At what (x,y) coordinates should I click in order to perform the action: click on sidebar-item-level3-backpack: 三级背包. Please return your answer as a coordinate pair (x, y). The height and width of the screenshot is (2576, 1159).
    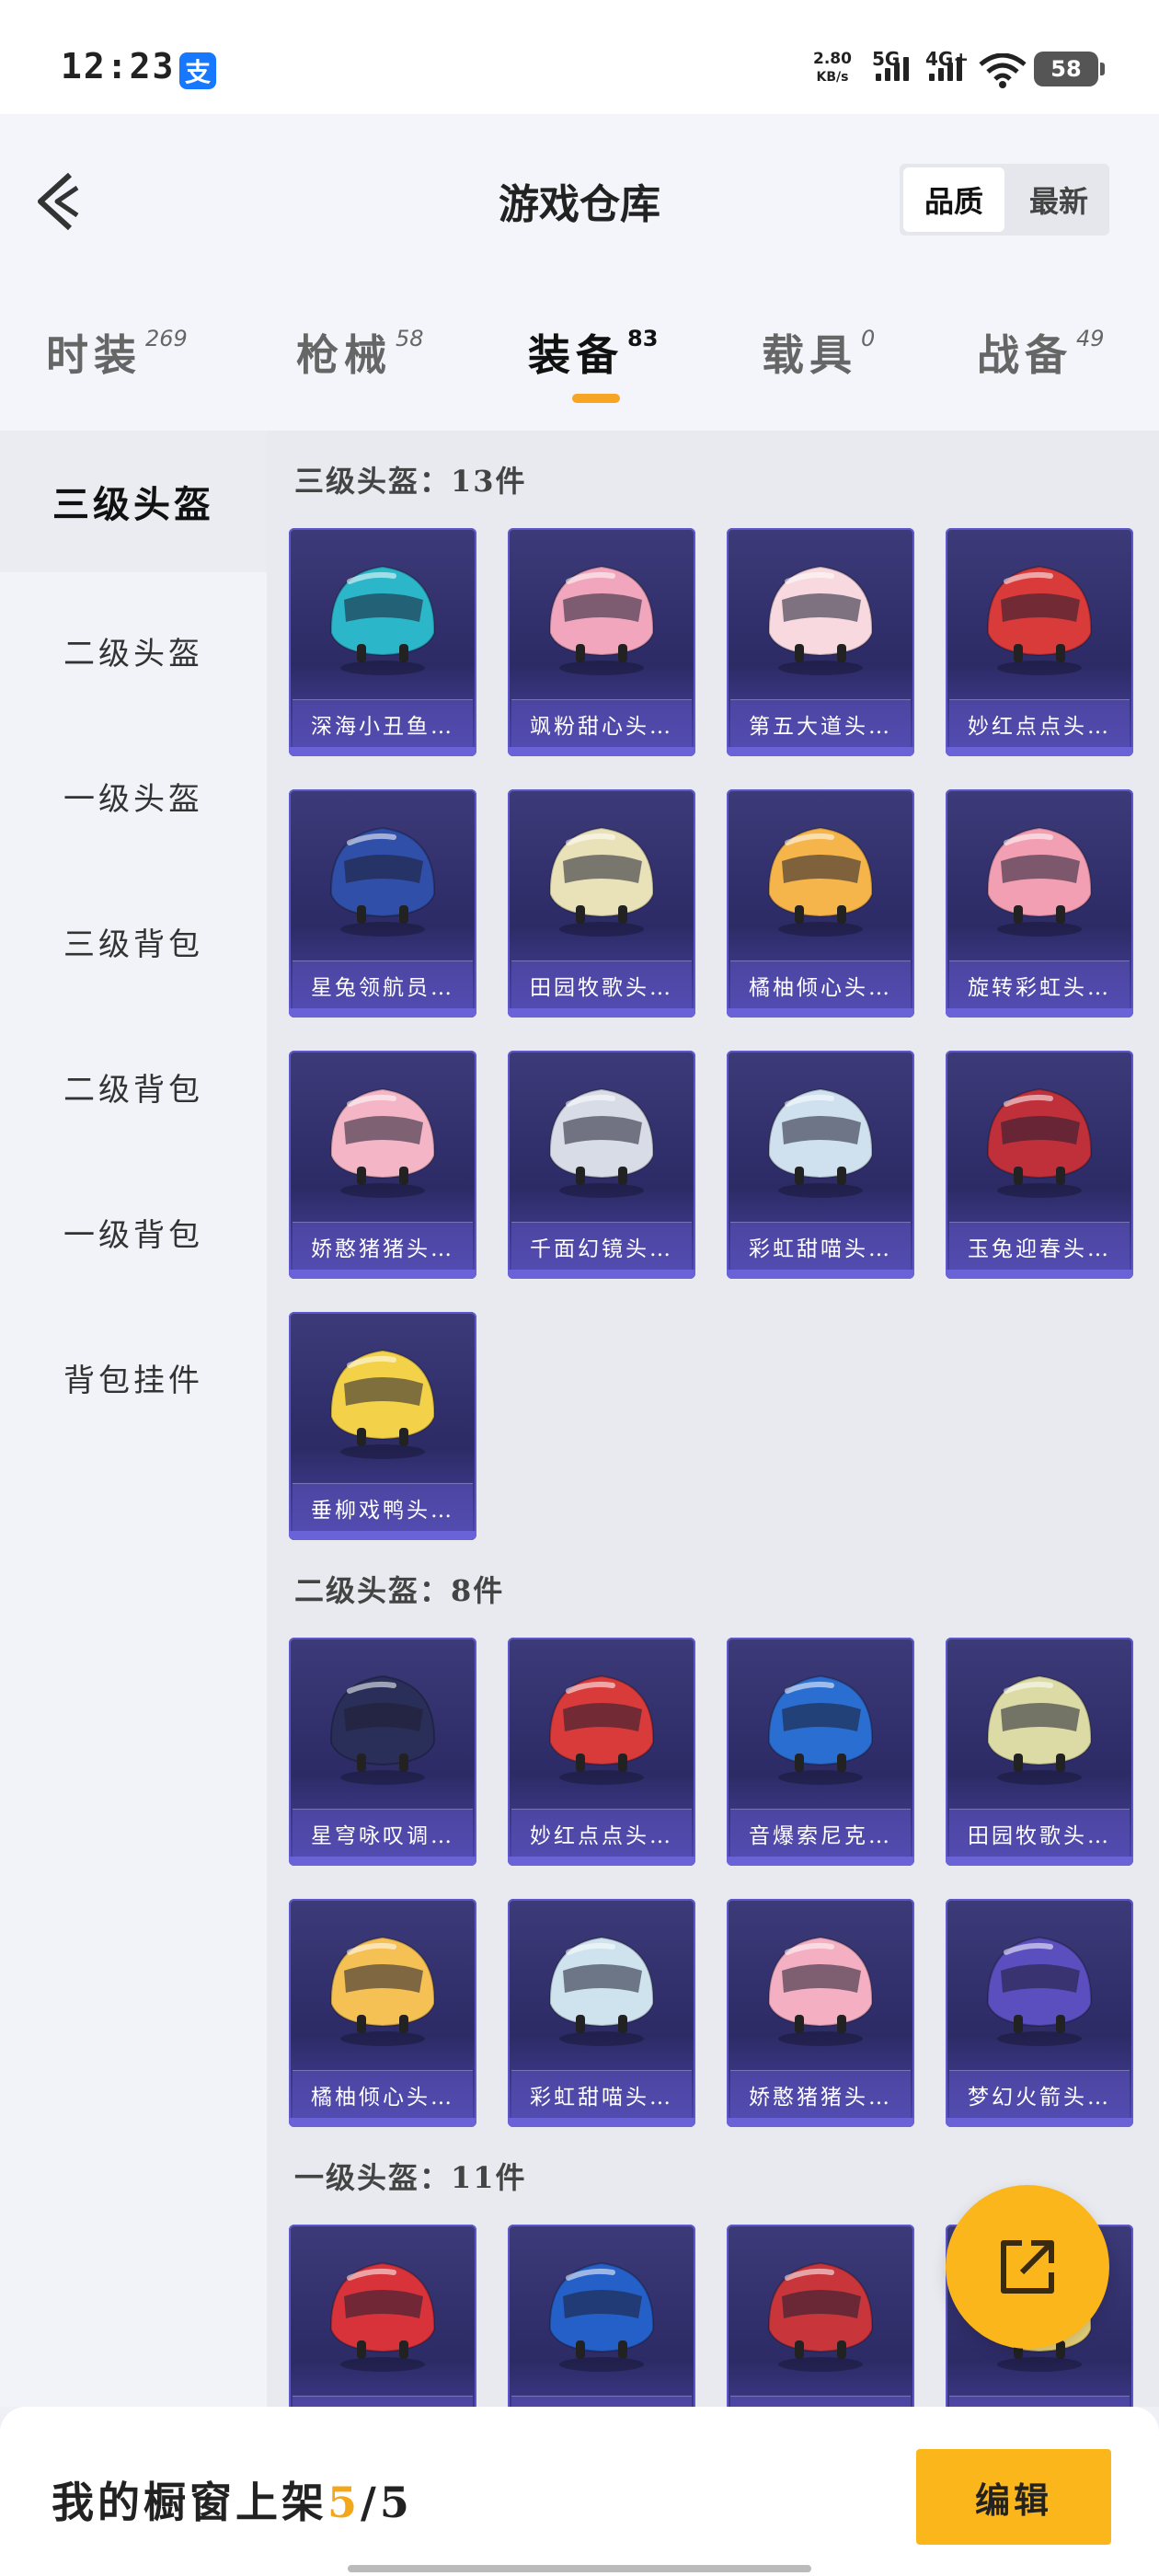
    Looking at the image, I should click on (133, 941).